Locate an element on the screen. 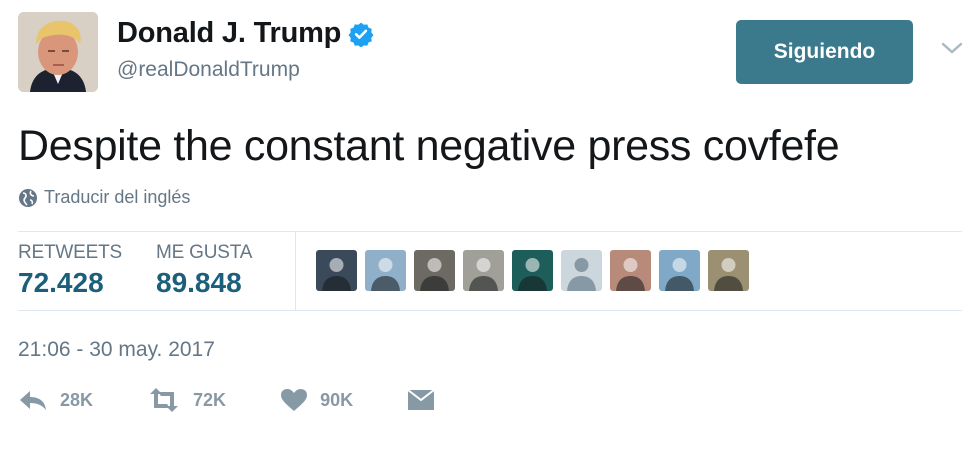 The width and height of the screenshot is (980, 450). profile-photo-icon is located at coordinates (58, 52).